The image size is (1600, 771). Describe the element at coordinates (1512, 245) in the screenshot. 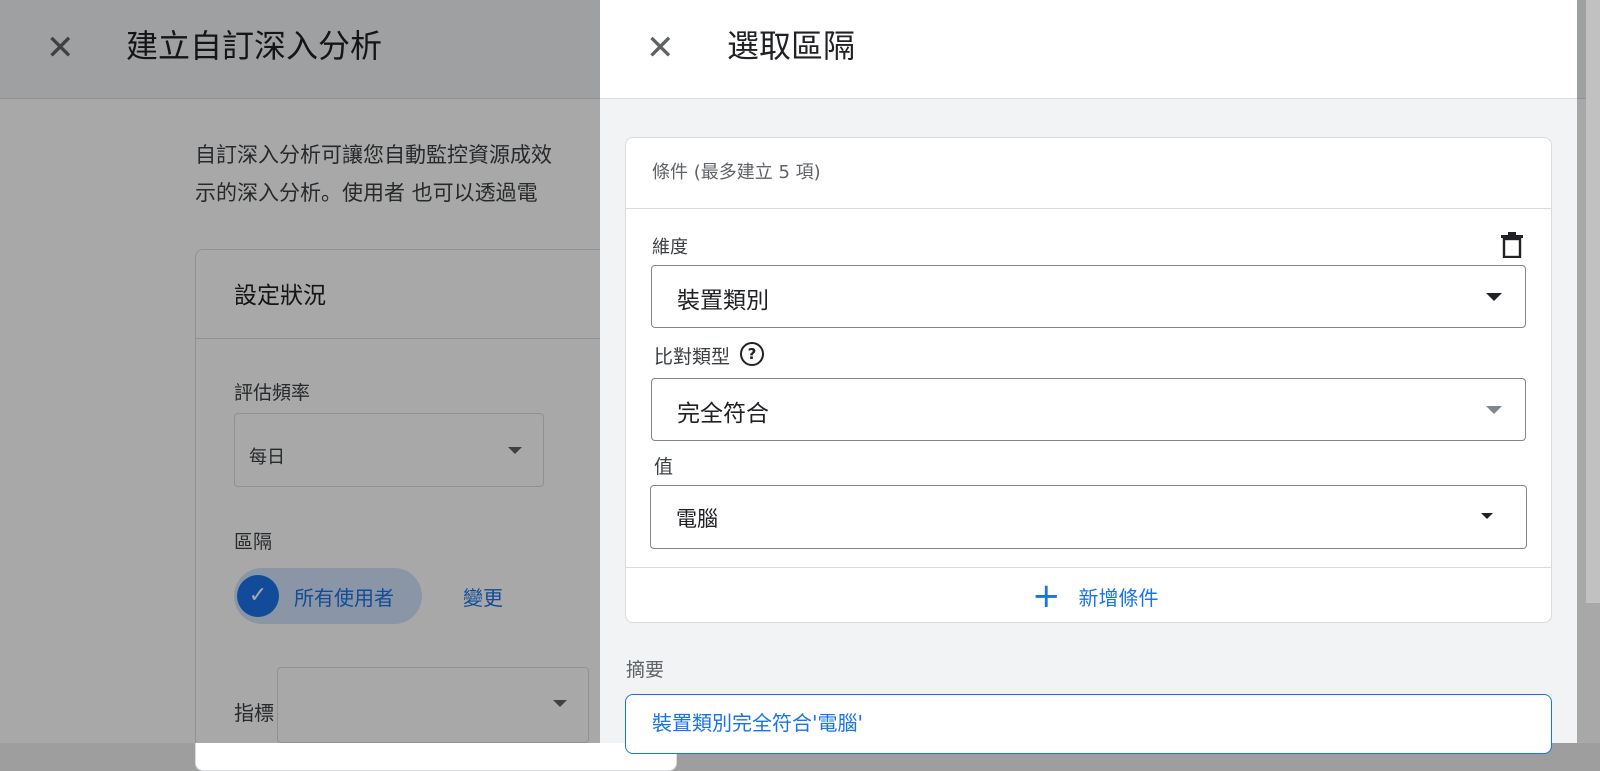

I see `delete-icon` at that location.